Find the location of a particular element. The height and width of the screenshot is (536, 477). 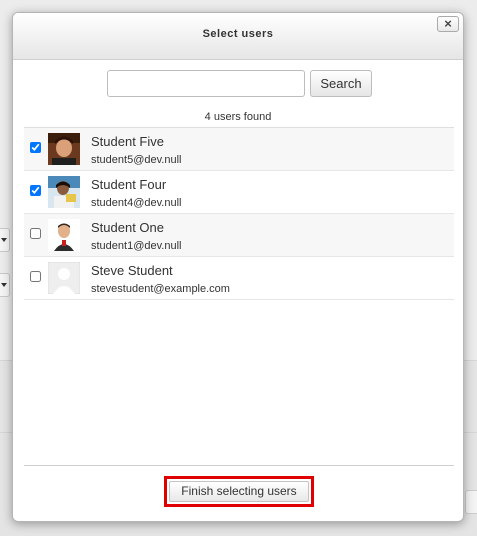

search-button: Search is located at coordinates (341, 83).